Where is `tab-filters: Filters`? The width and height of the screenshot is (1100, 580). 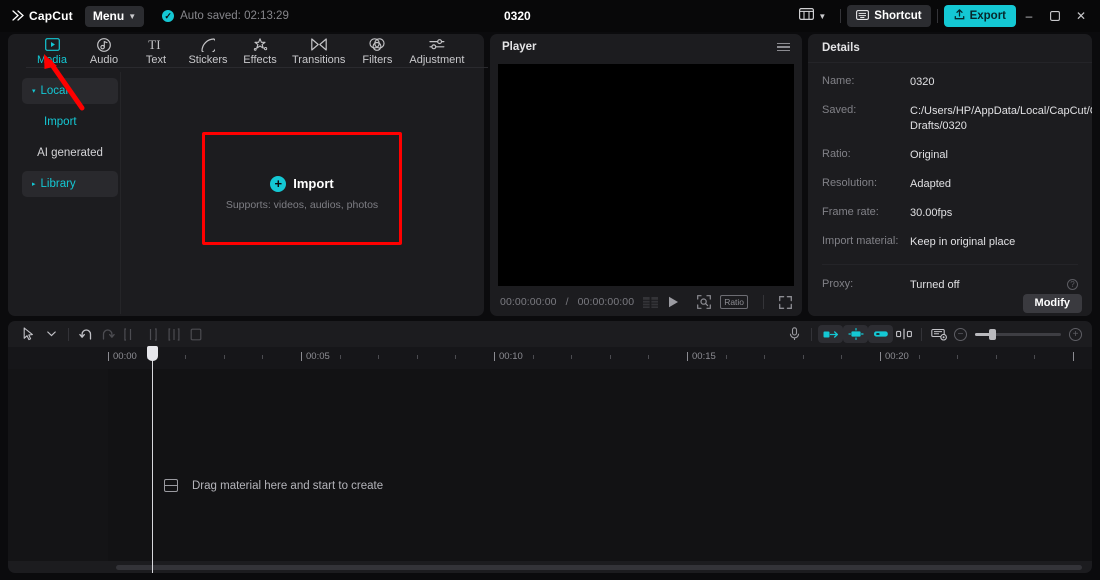
tab-filters: Filters is located at coordinates (377, 50).